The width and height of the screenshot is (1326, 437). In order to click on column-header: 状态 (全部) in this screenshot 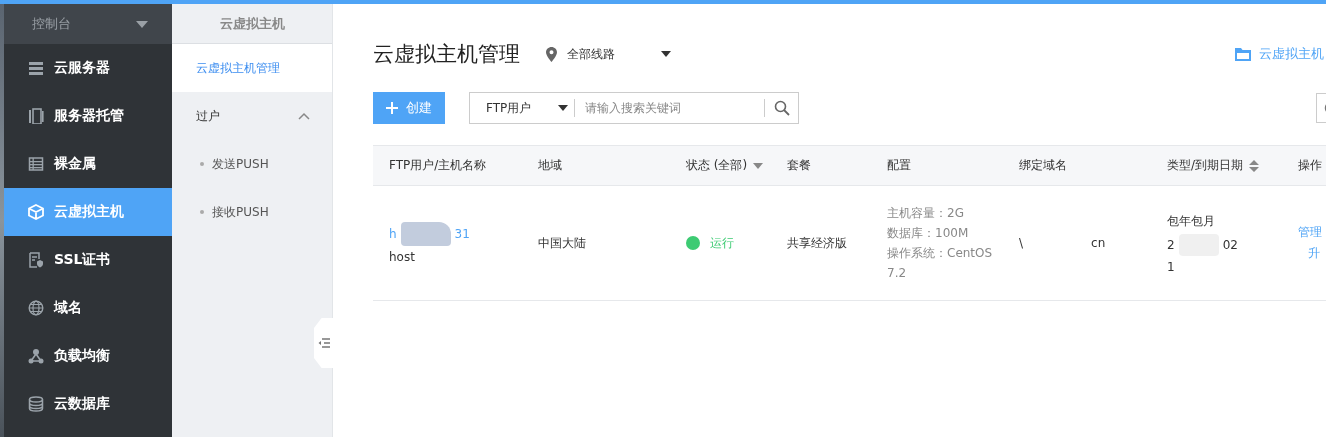, I will do `click(736, 165)`.